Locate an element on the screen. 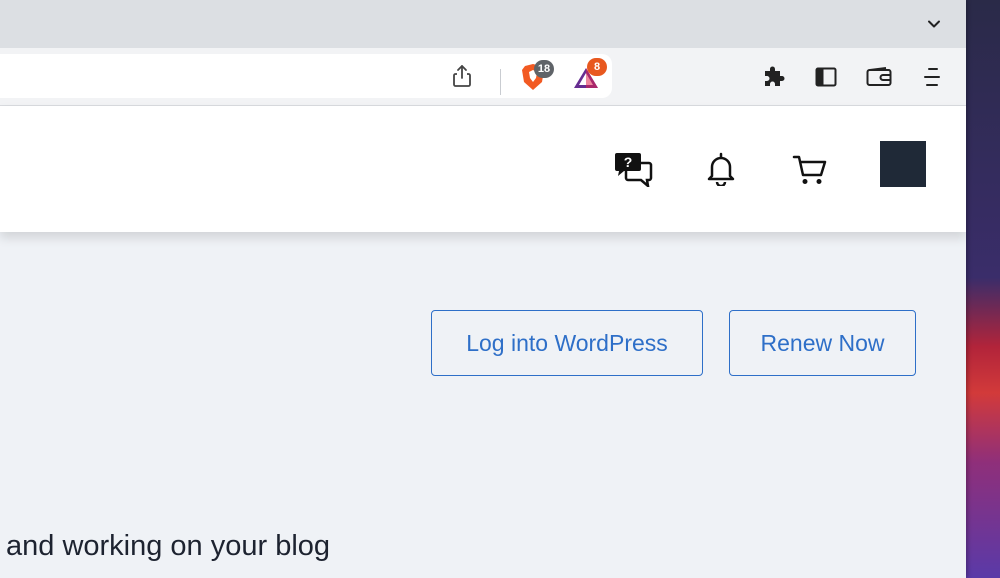 This screenshot has height=578, width=1000. desktop-wallpaper is located at coordinates (983, 289).